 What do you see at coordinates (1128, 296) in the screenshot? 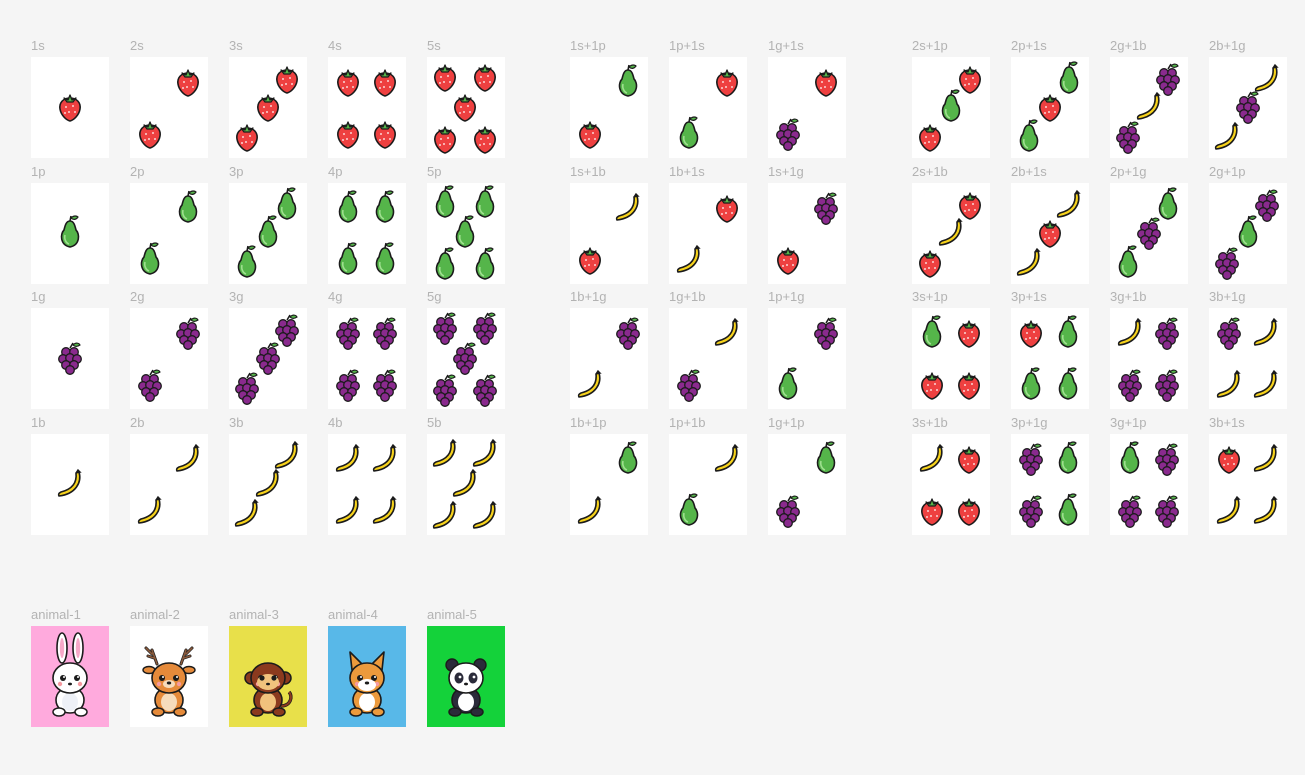
I see `frame-label: 3g+1b` at bounding box center [1128, 296].